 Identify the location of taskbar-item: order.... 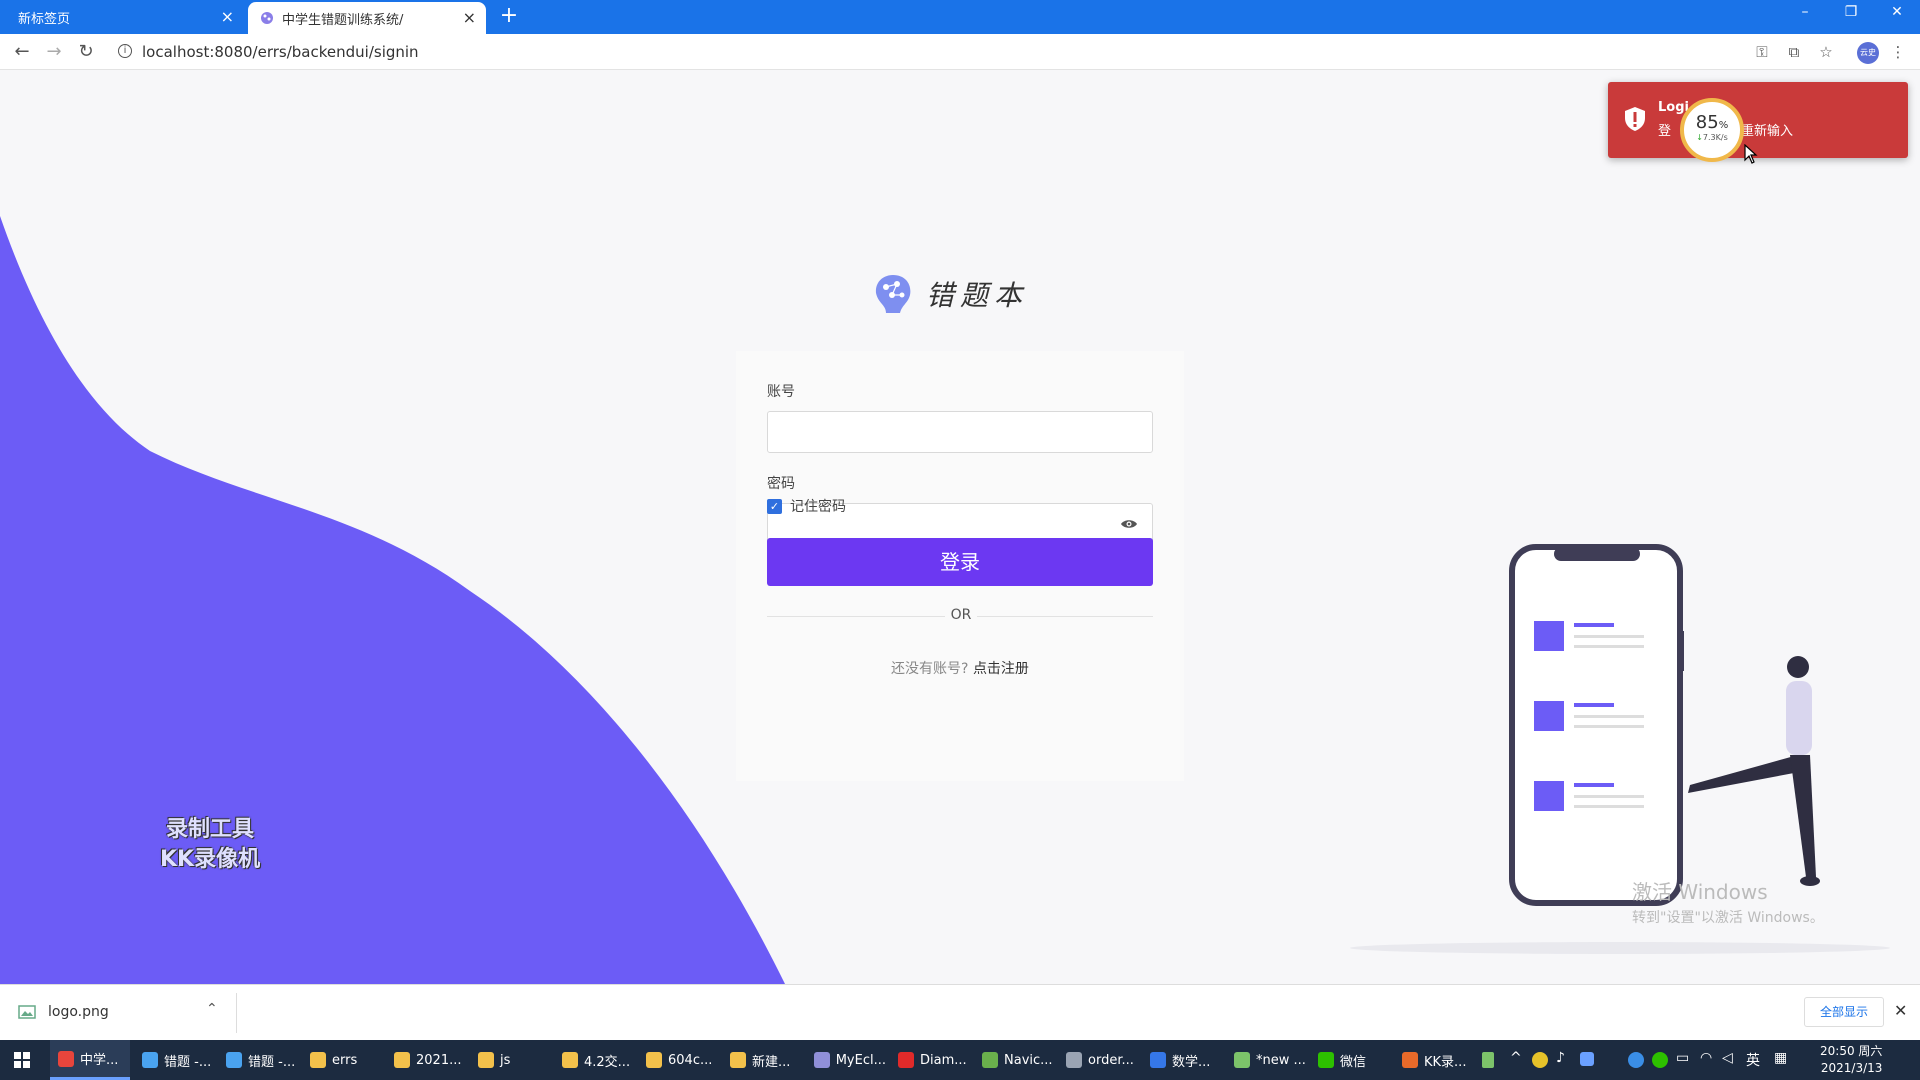
(1098, 1060).